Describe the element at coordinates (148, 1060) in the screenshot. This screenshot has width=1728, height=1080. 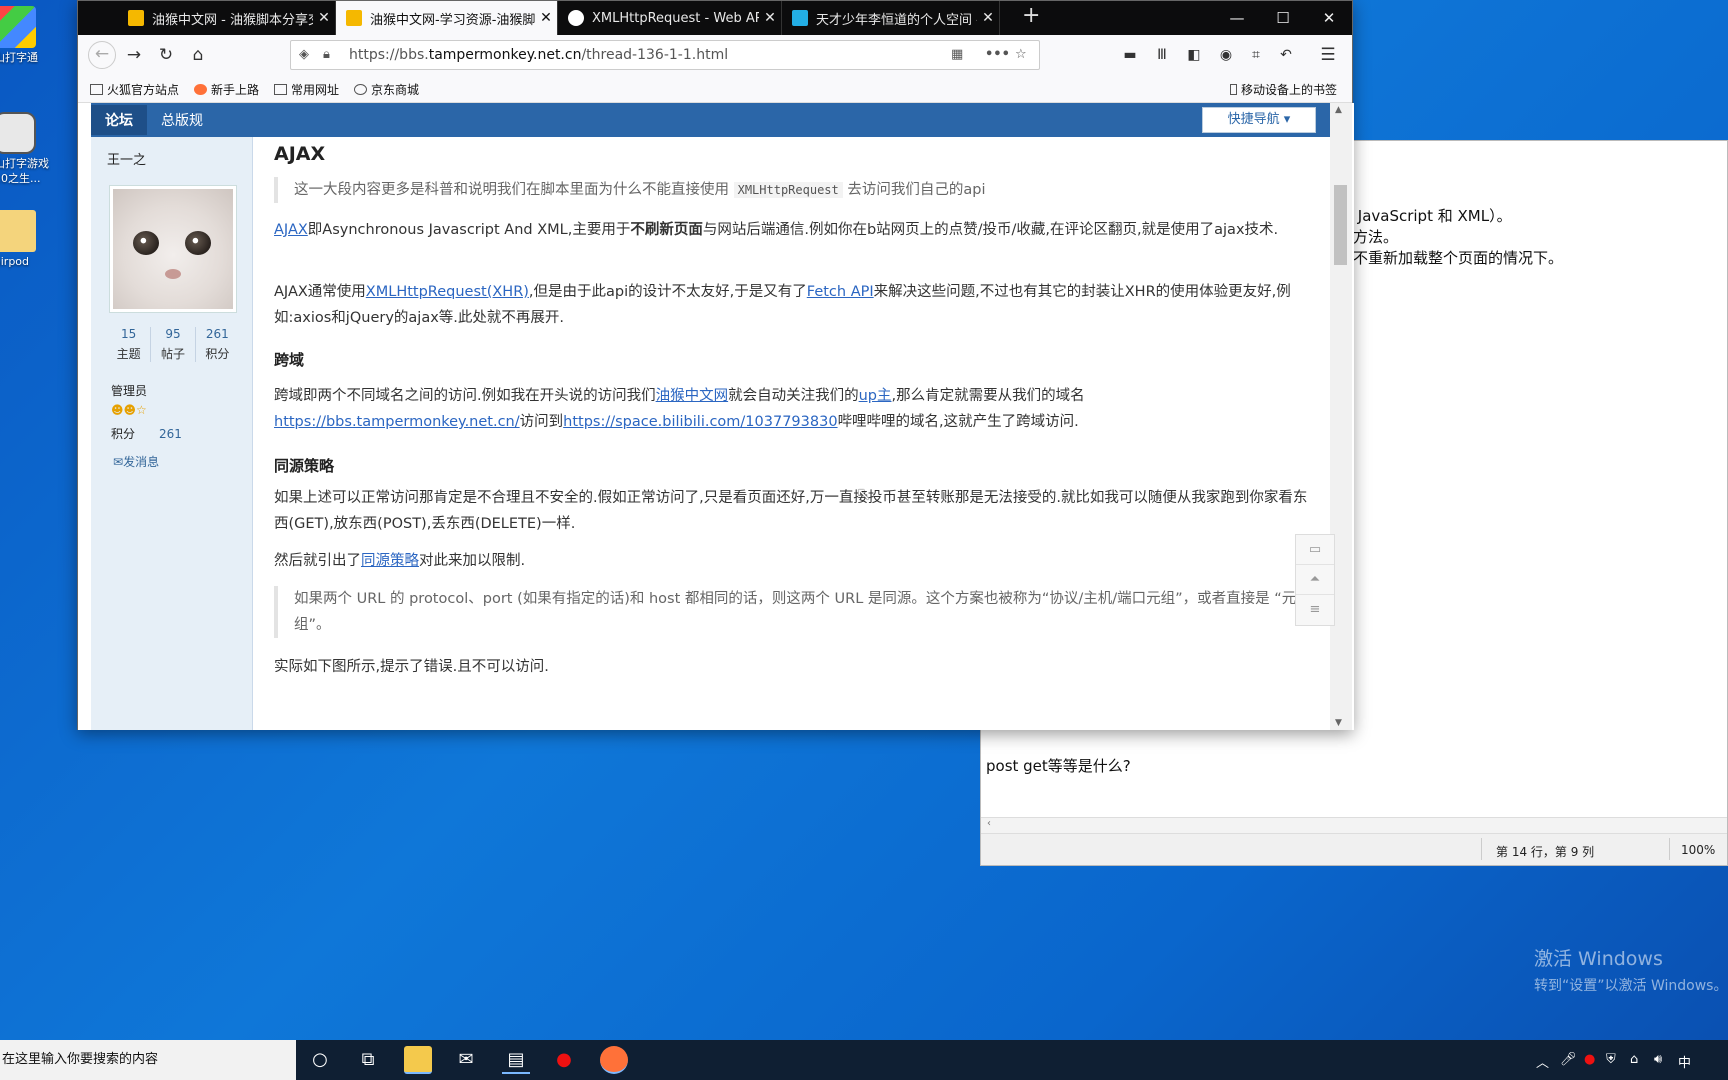
I see `taskbar-search-input: 在这里输入你要搜索的内容` at that location.